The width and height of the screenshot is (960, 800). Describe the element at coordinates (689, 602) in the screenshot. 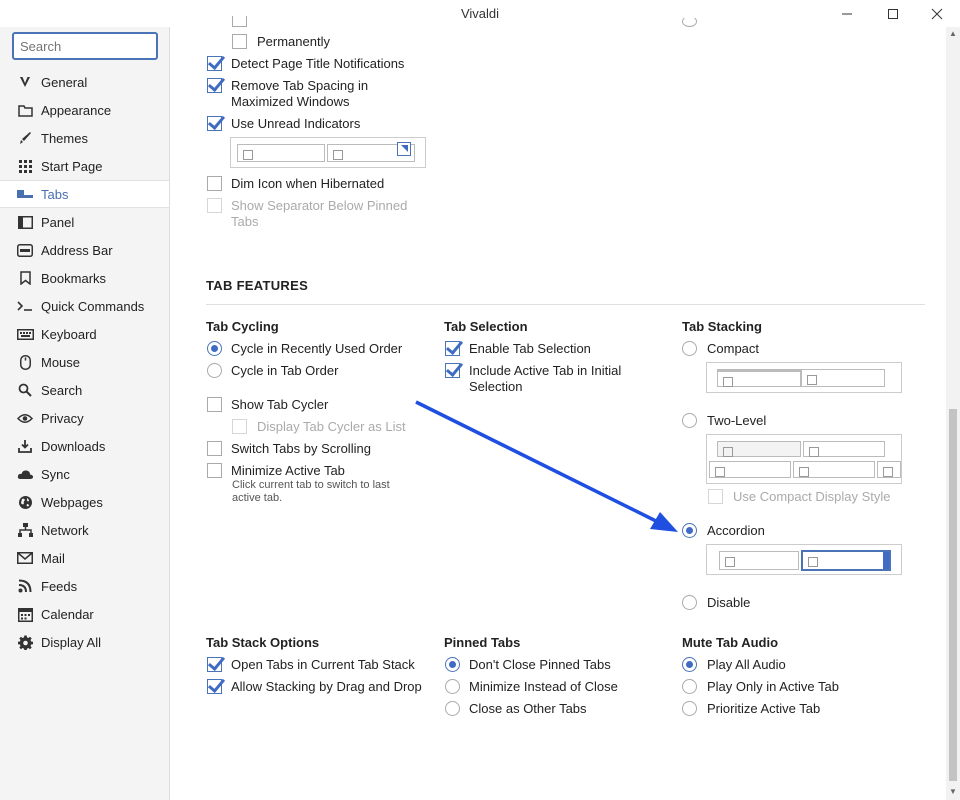

I see `stacking-disable-radio` at that location.